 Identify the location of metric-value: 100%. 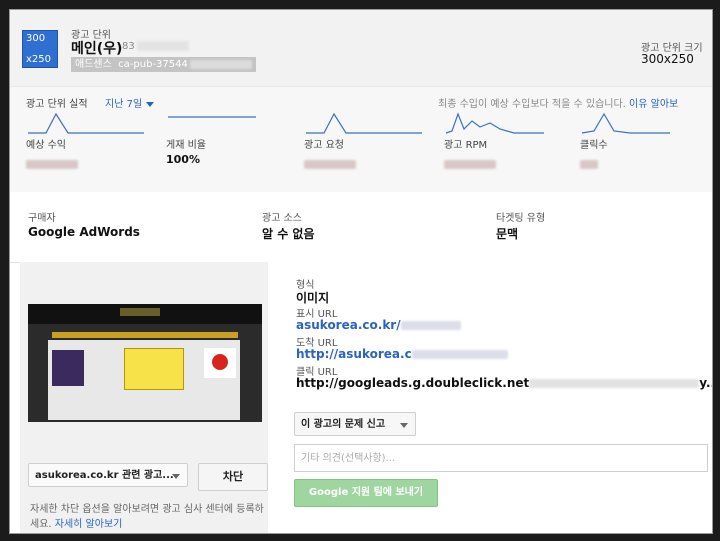
(183, 159).